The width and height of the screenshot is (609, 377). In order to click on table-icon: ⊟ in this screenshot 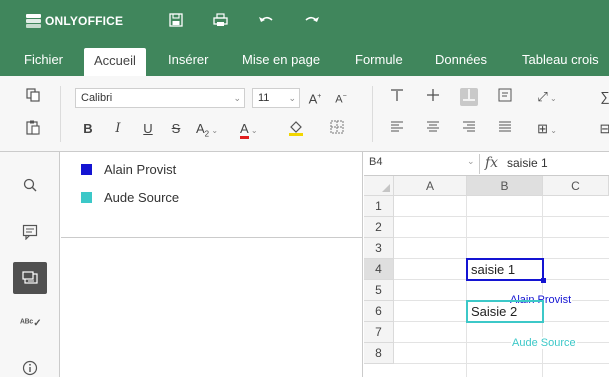, I will do `click(602, 129)`.